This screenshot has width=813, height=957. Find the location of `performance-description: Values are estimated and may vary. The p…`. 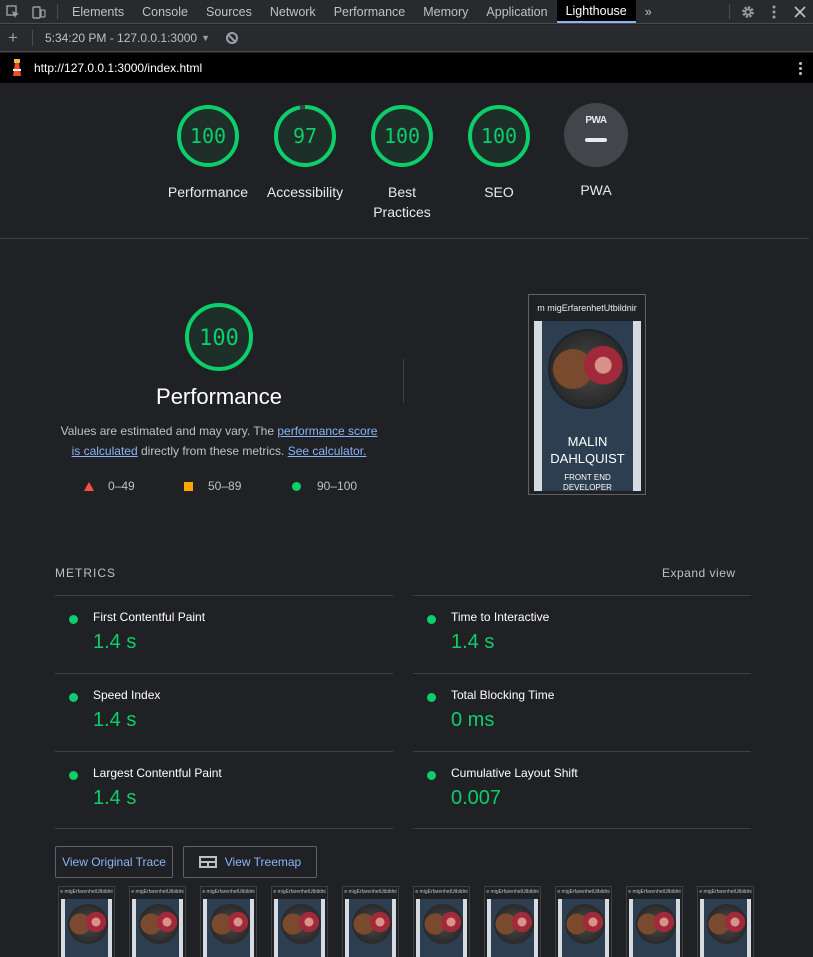

performance-description: Values are estimated and may vary. The p… is located at coordinates (219, 441).